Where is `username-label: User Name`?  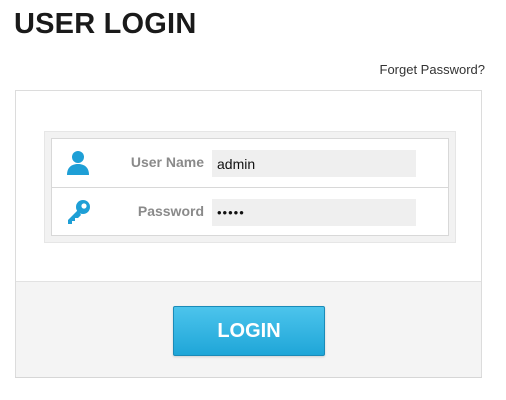
username-label: User Name is located at coordinates (167, 162).